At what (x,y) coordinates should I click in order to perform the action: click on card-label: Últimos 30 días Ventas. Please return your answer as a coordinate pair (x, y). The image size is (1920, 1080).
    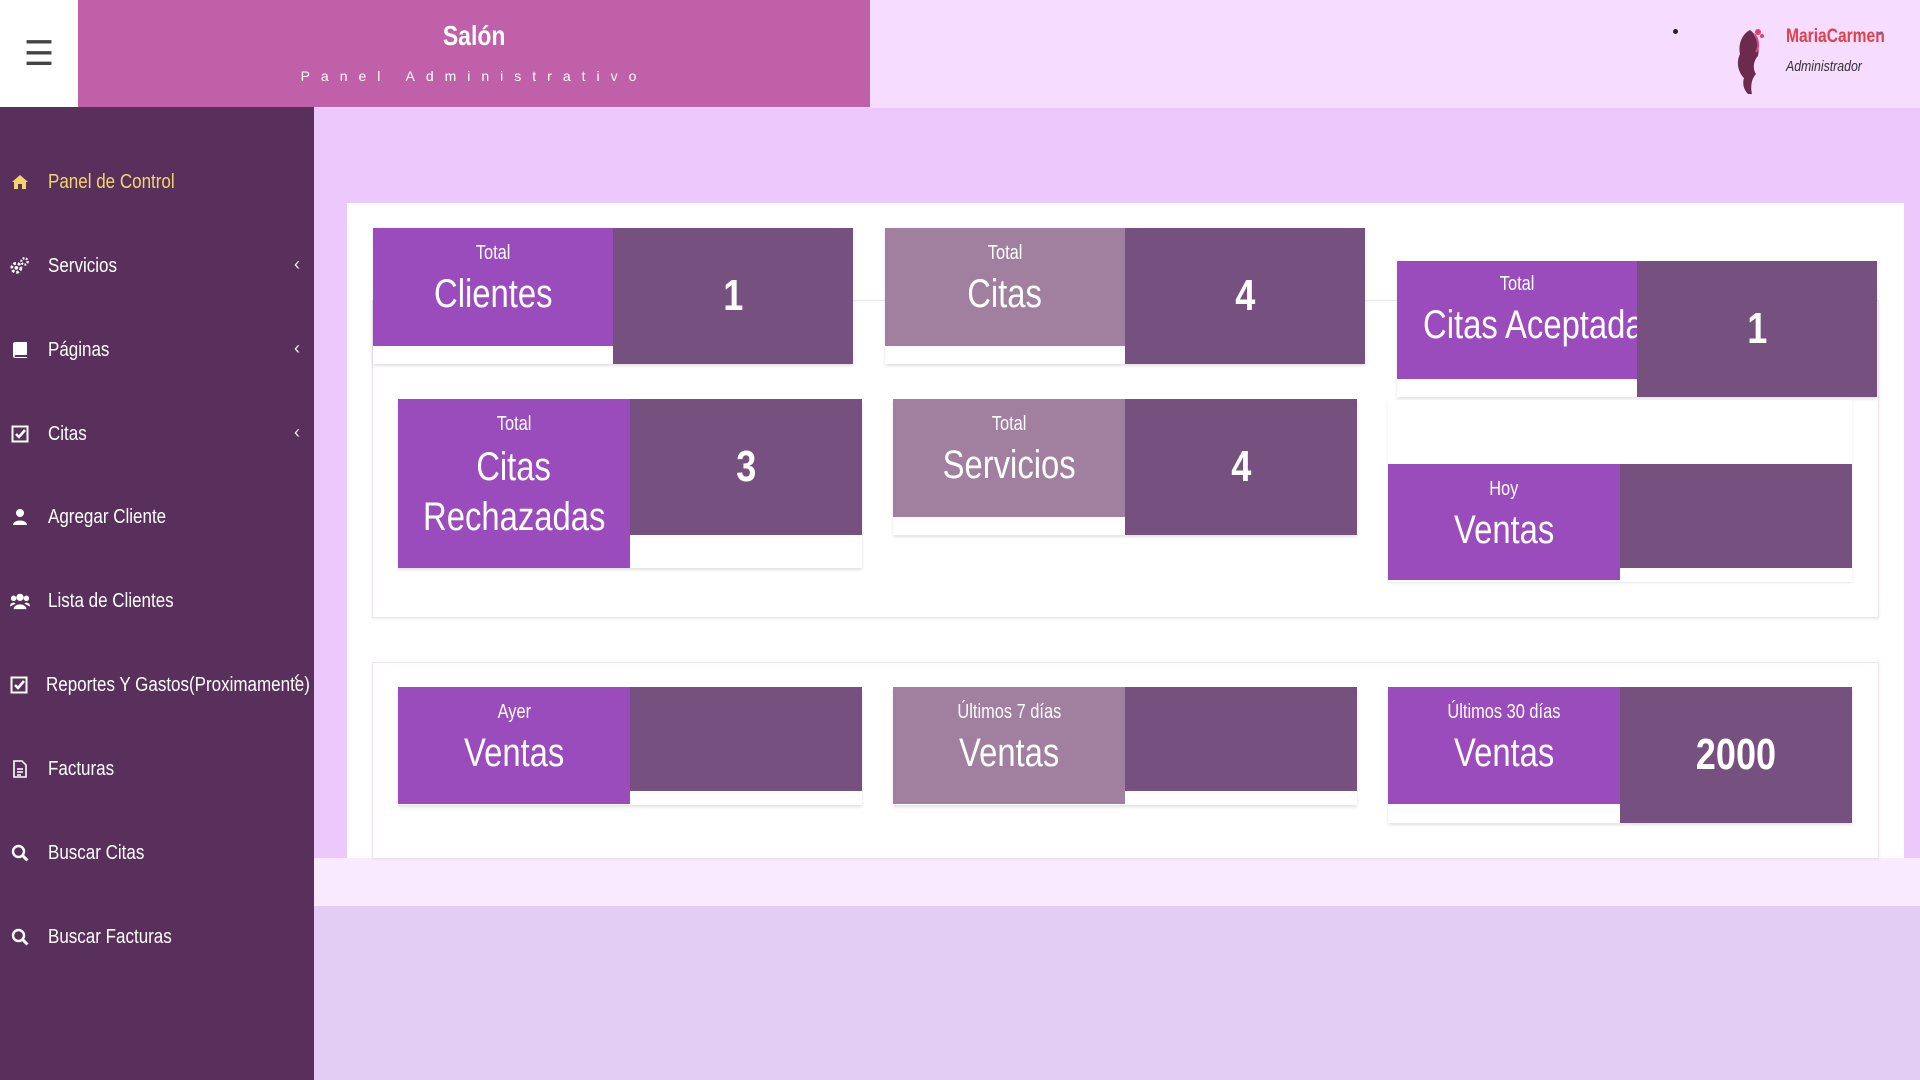
    Looking at the image, I should click on (1504, 745).